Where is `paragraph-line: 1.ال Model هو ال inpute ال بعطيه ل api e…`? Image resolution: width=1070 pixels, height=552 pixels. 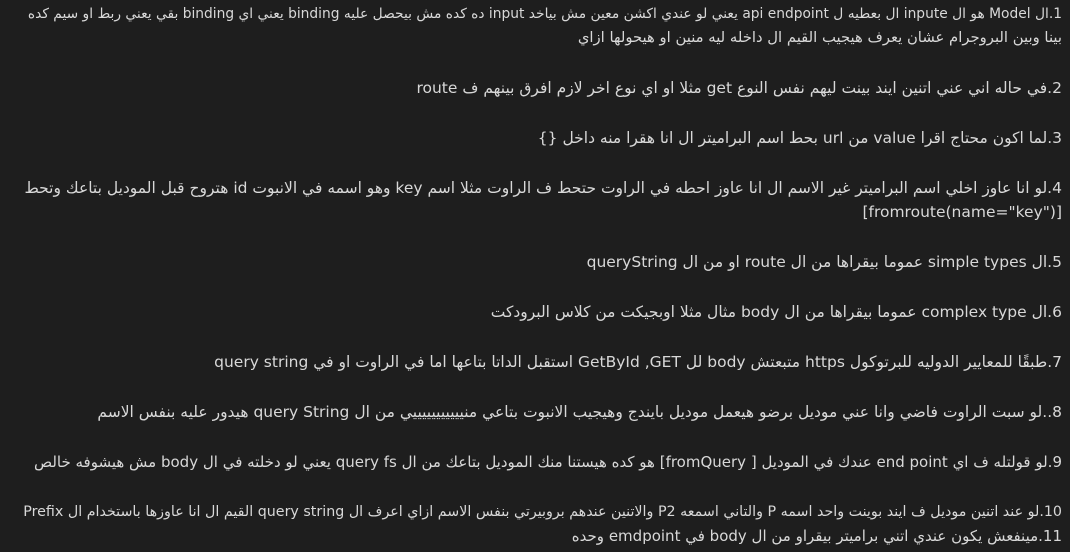 paragraph-line: 1.ال Model هو ال inpute ال بعطيه ل api e… is located at coordinates (544, 14).